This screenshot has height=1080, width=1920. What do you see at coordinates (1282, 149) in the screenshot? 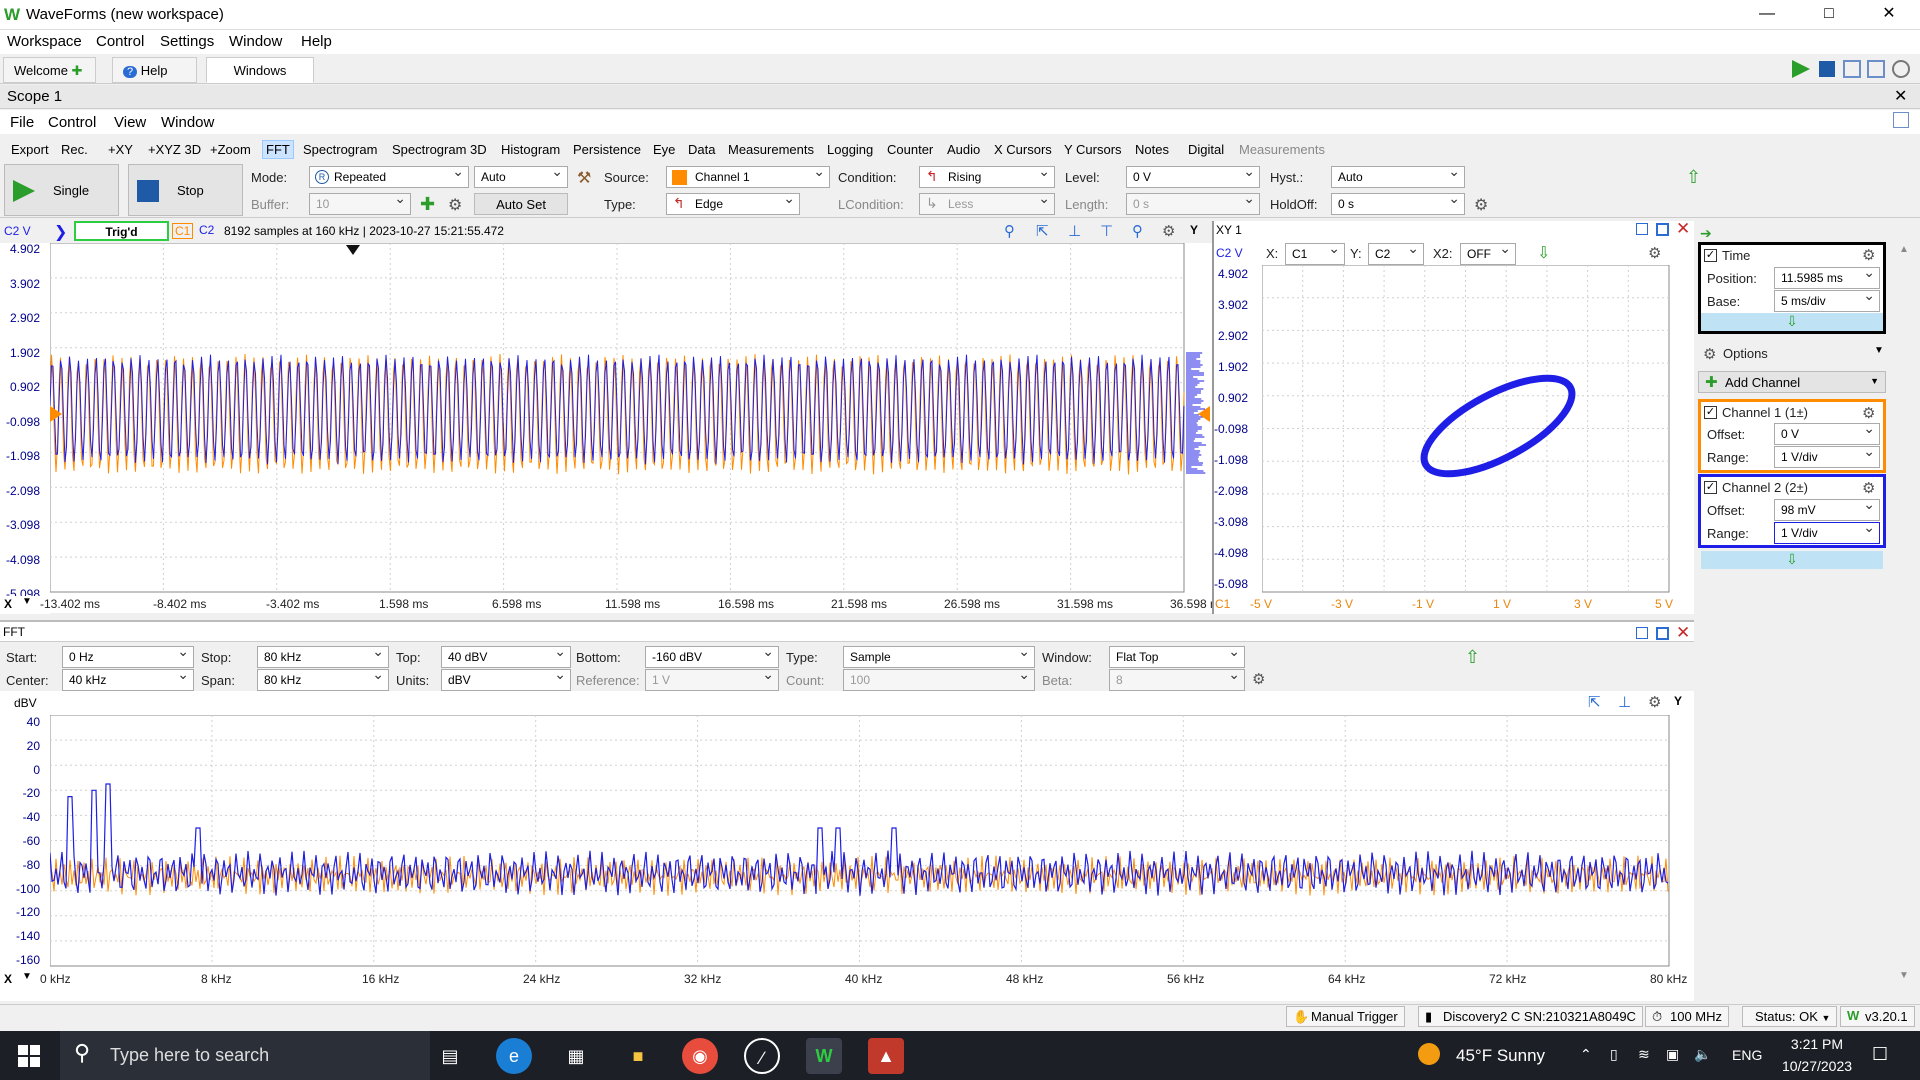
I see `toolbar-measurements-2: Measurements` at bounding box center [1282, 149].